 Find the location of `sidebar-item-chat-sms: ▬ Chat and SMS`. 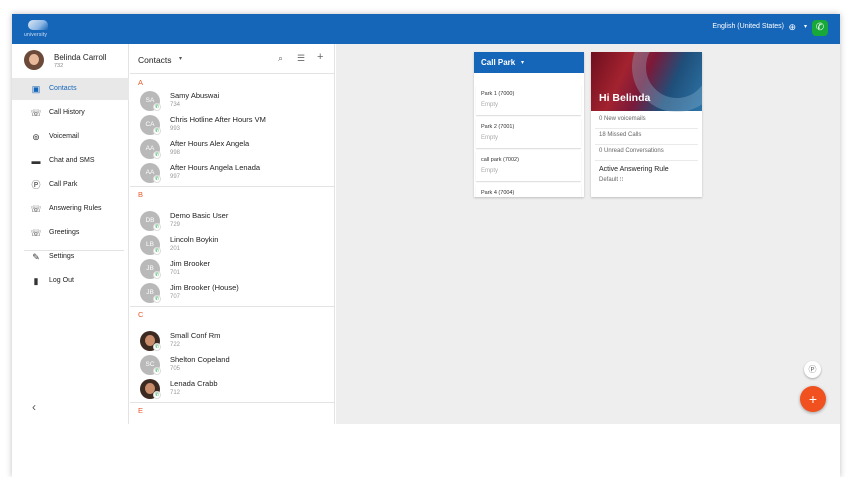

sidebar-item-chat-sms: ▬ Chat and SMS is located at coordinates (70, 161).